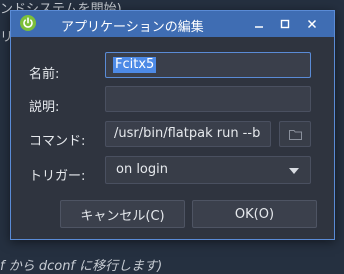  I want to click on maximize-icon, so click(285, 24).